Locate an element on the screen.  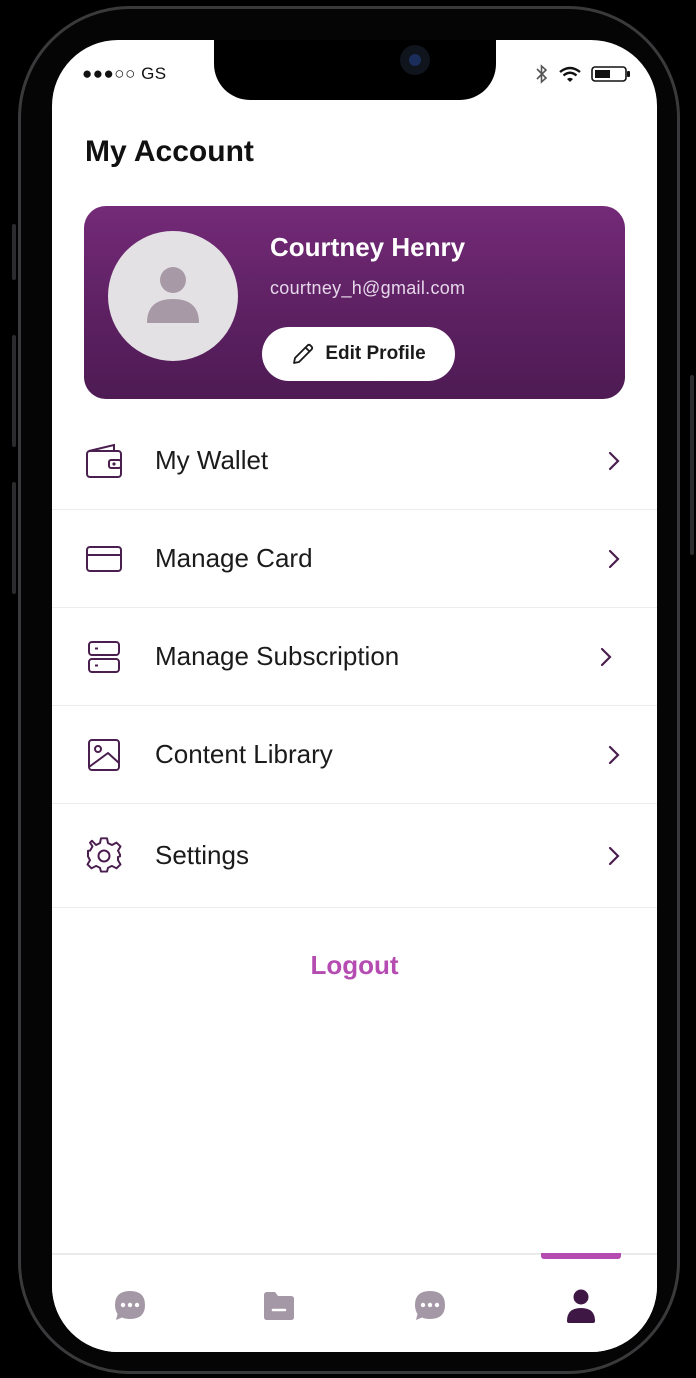
avatar is located at coordinates (173, 296).